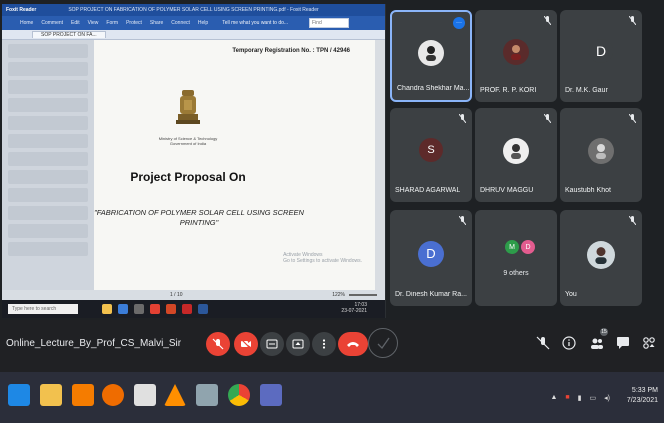 This screenshot has height=423, width=664. Describe the element at coordinates (508, 90) in the screenshot. I see `participant-name: PROF. R. P. KORI` at that location.